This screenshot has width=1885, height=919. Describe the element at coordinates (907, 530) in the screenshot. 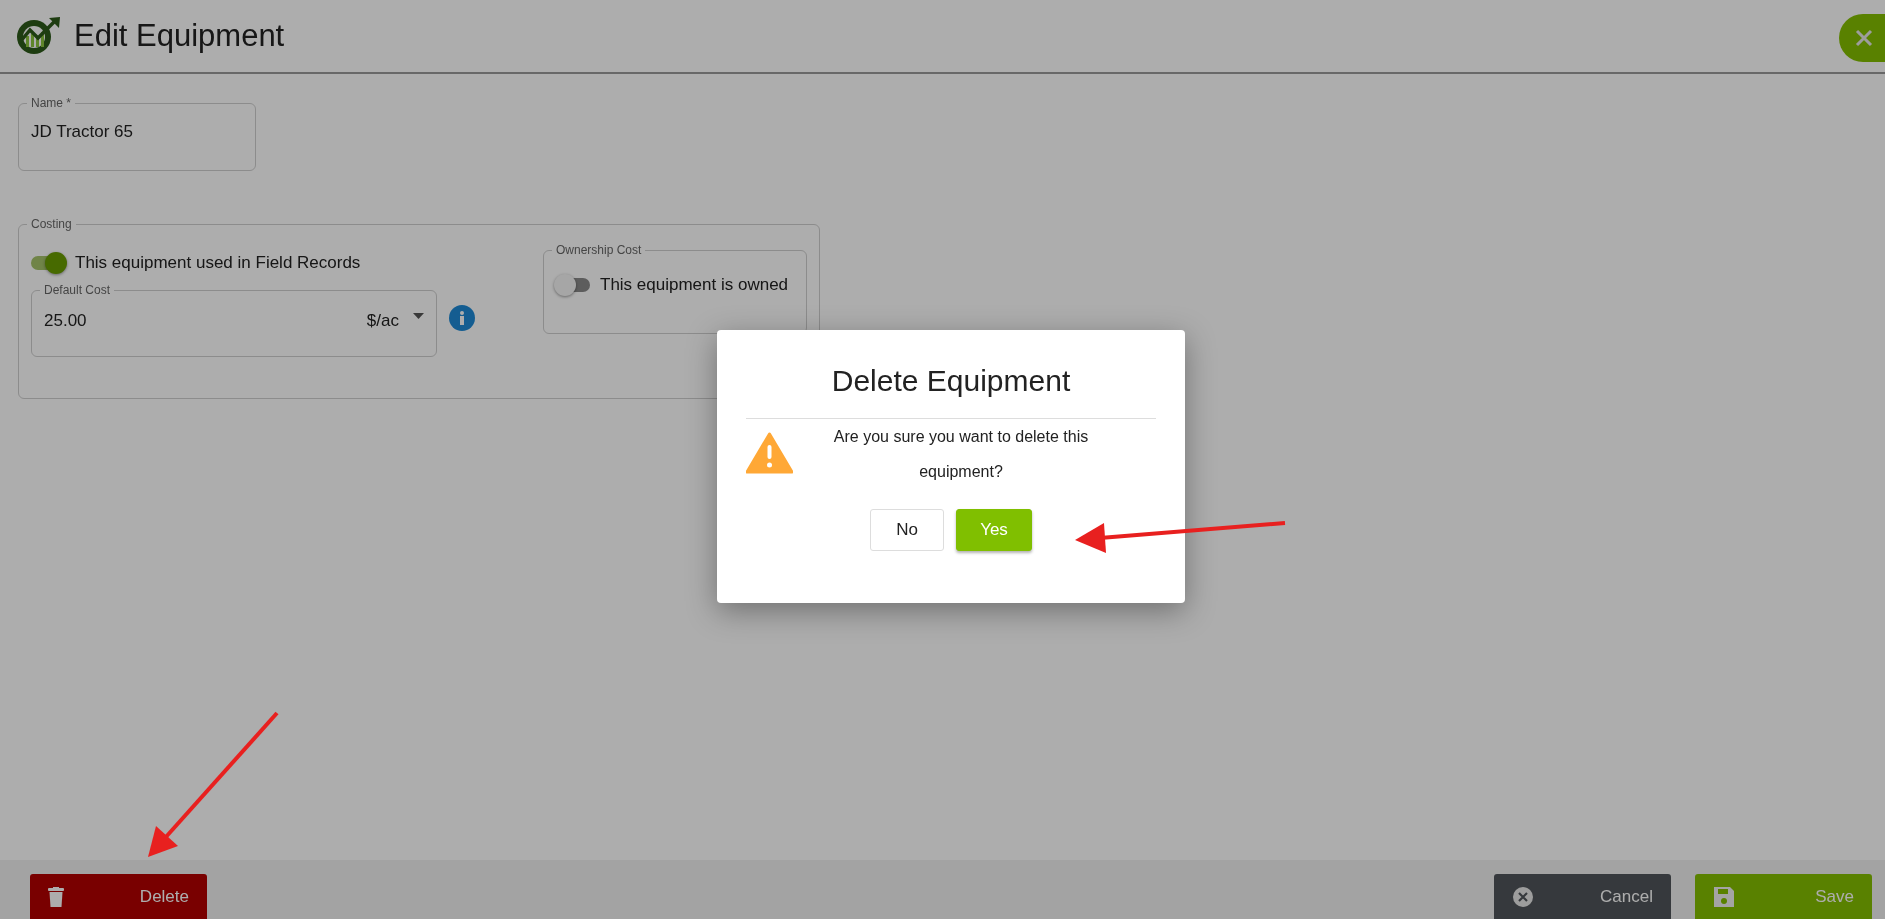

I see `dismiss-button: No` at that location.